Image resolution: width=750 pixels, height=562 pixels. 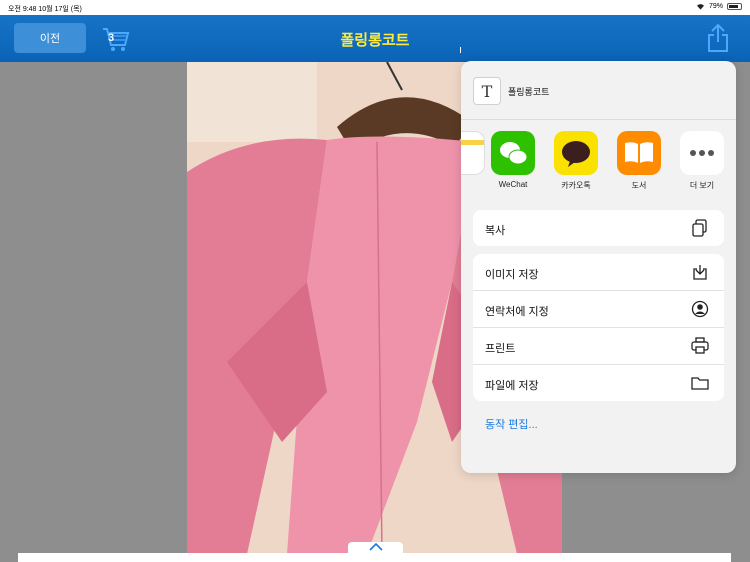 I want to click on app-more: 더 보기, so click(x=702, y=161).